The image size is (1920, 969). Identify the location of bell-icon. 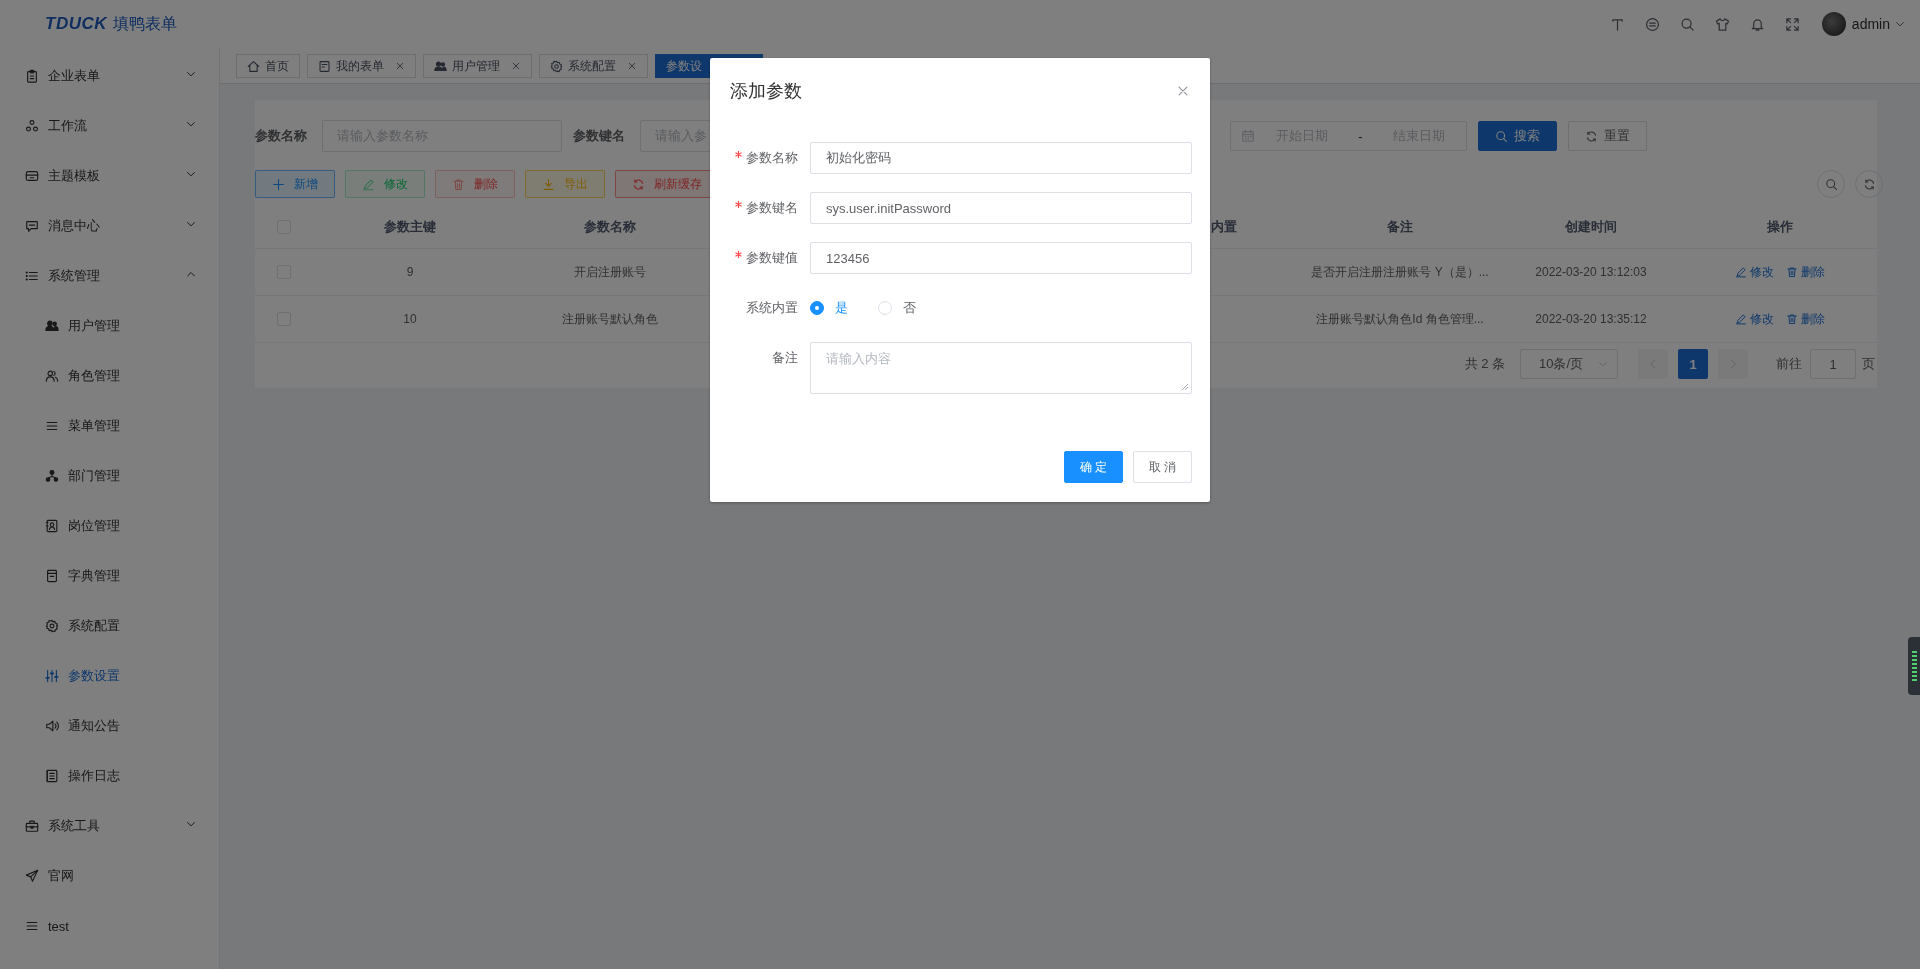
(1757, 24).